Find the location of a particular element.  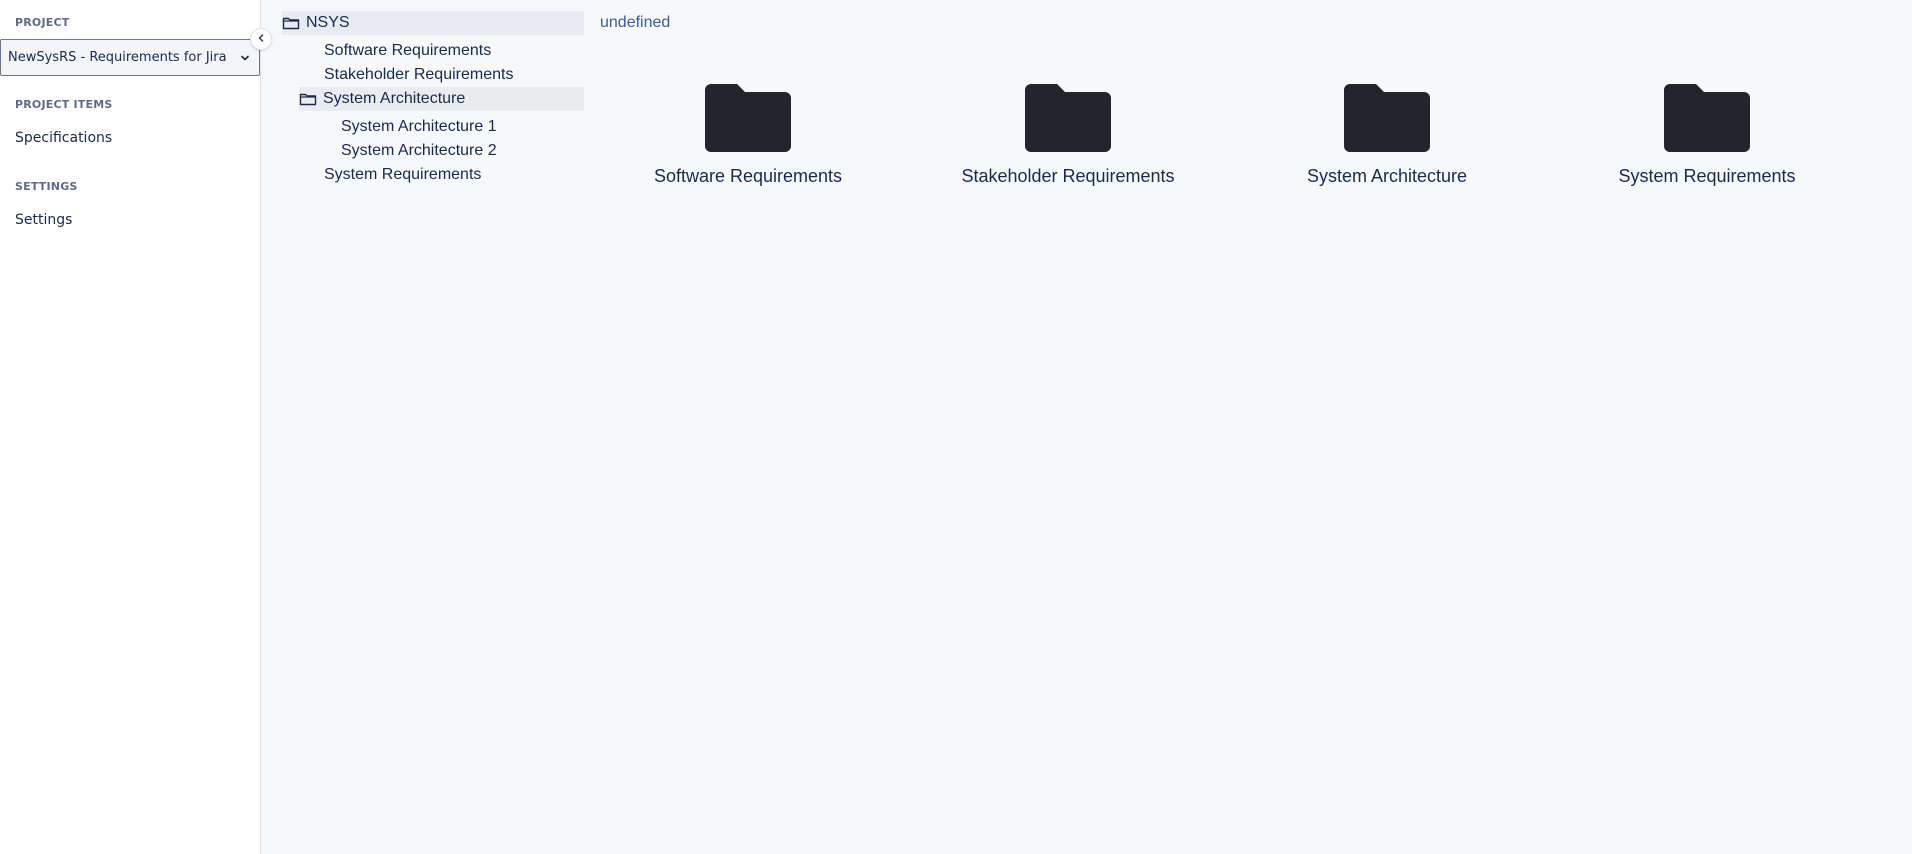

breadcrumb: undefined is located at coordinates (635, 23).